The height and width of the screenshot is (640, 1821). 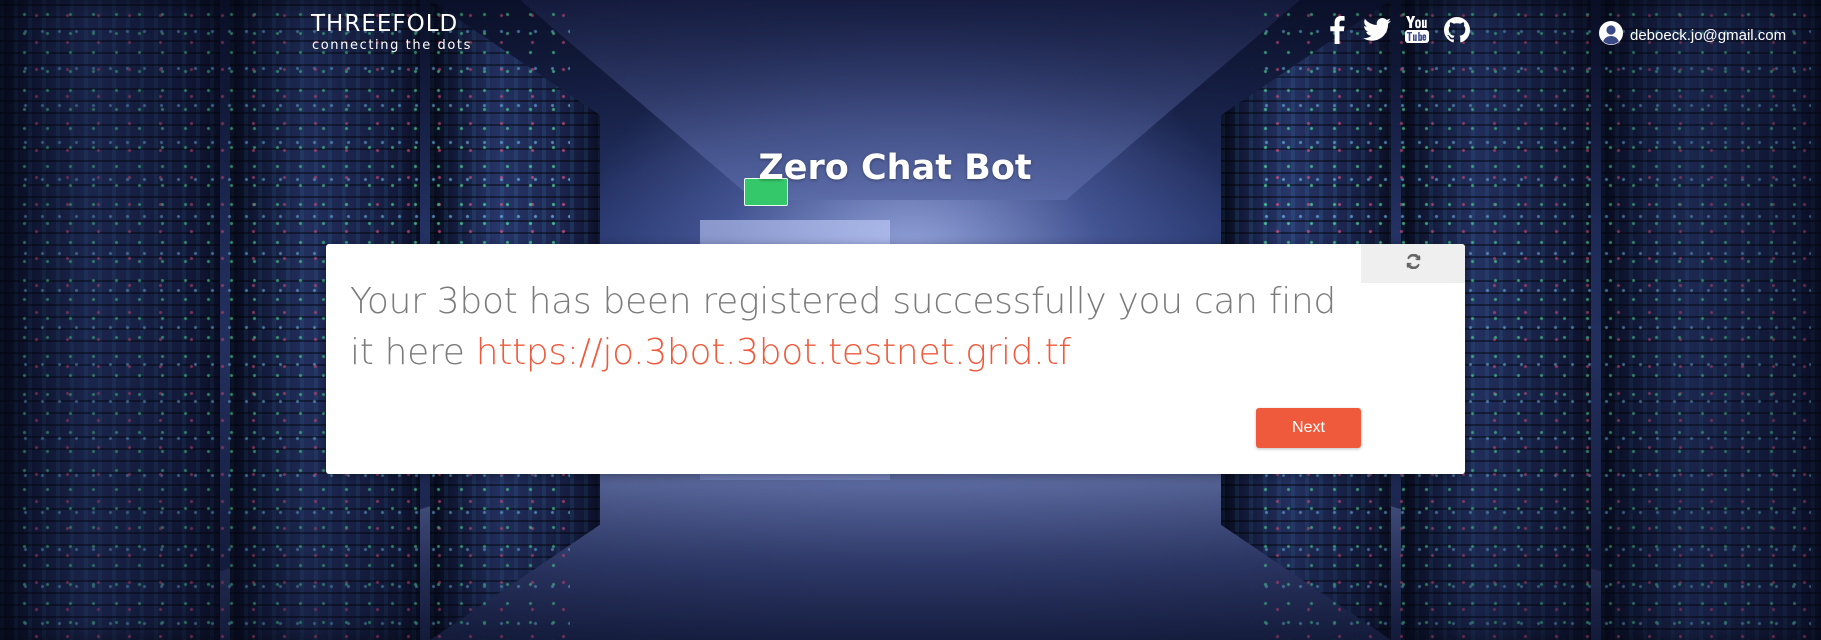 I want to click on github-icon, so click(x=1457, y=30).